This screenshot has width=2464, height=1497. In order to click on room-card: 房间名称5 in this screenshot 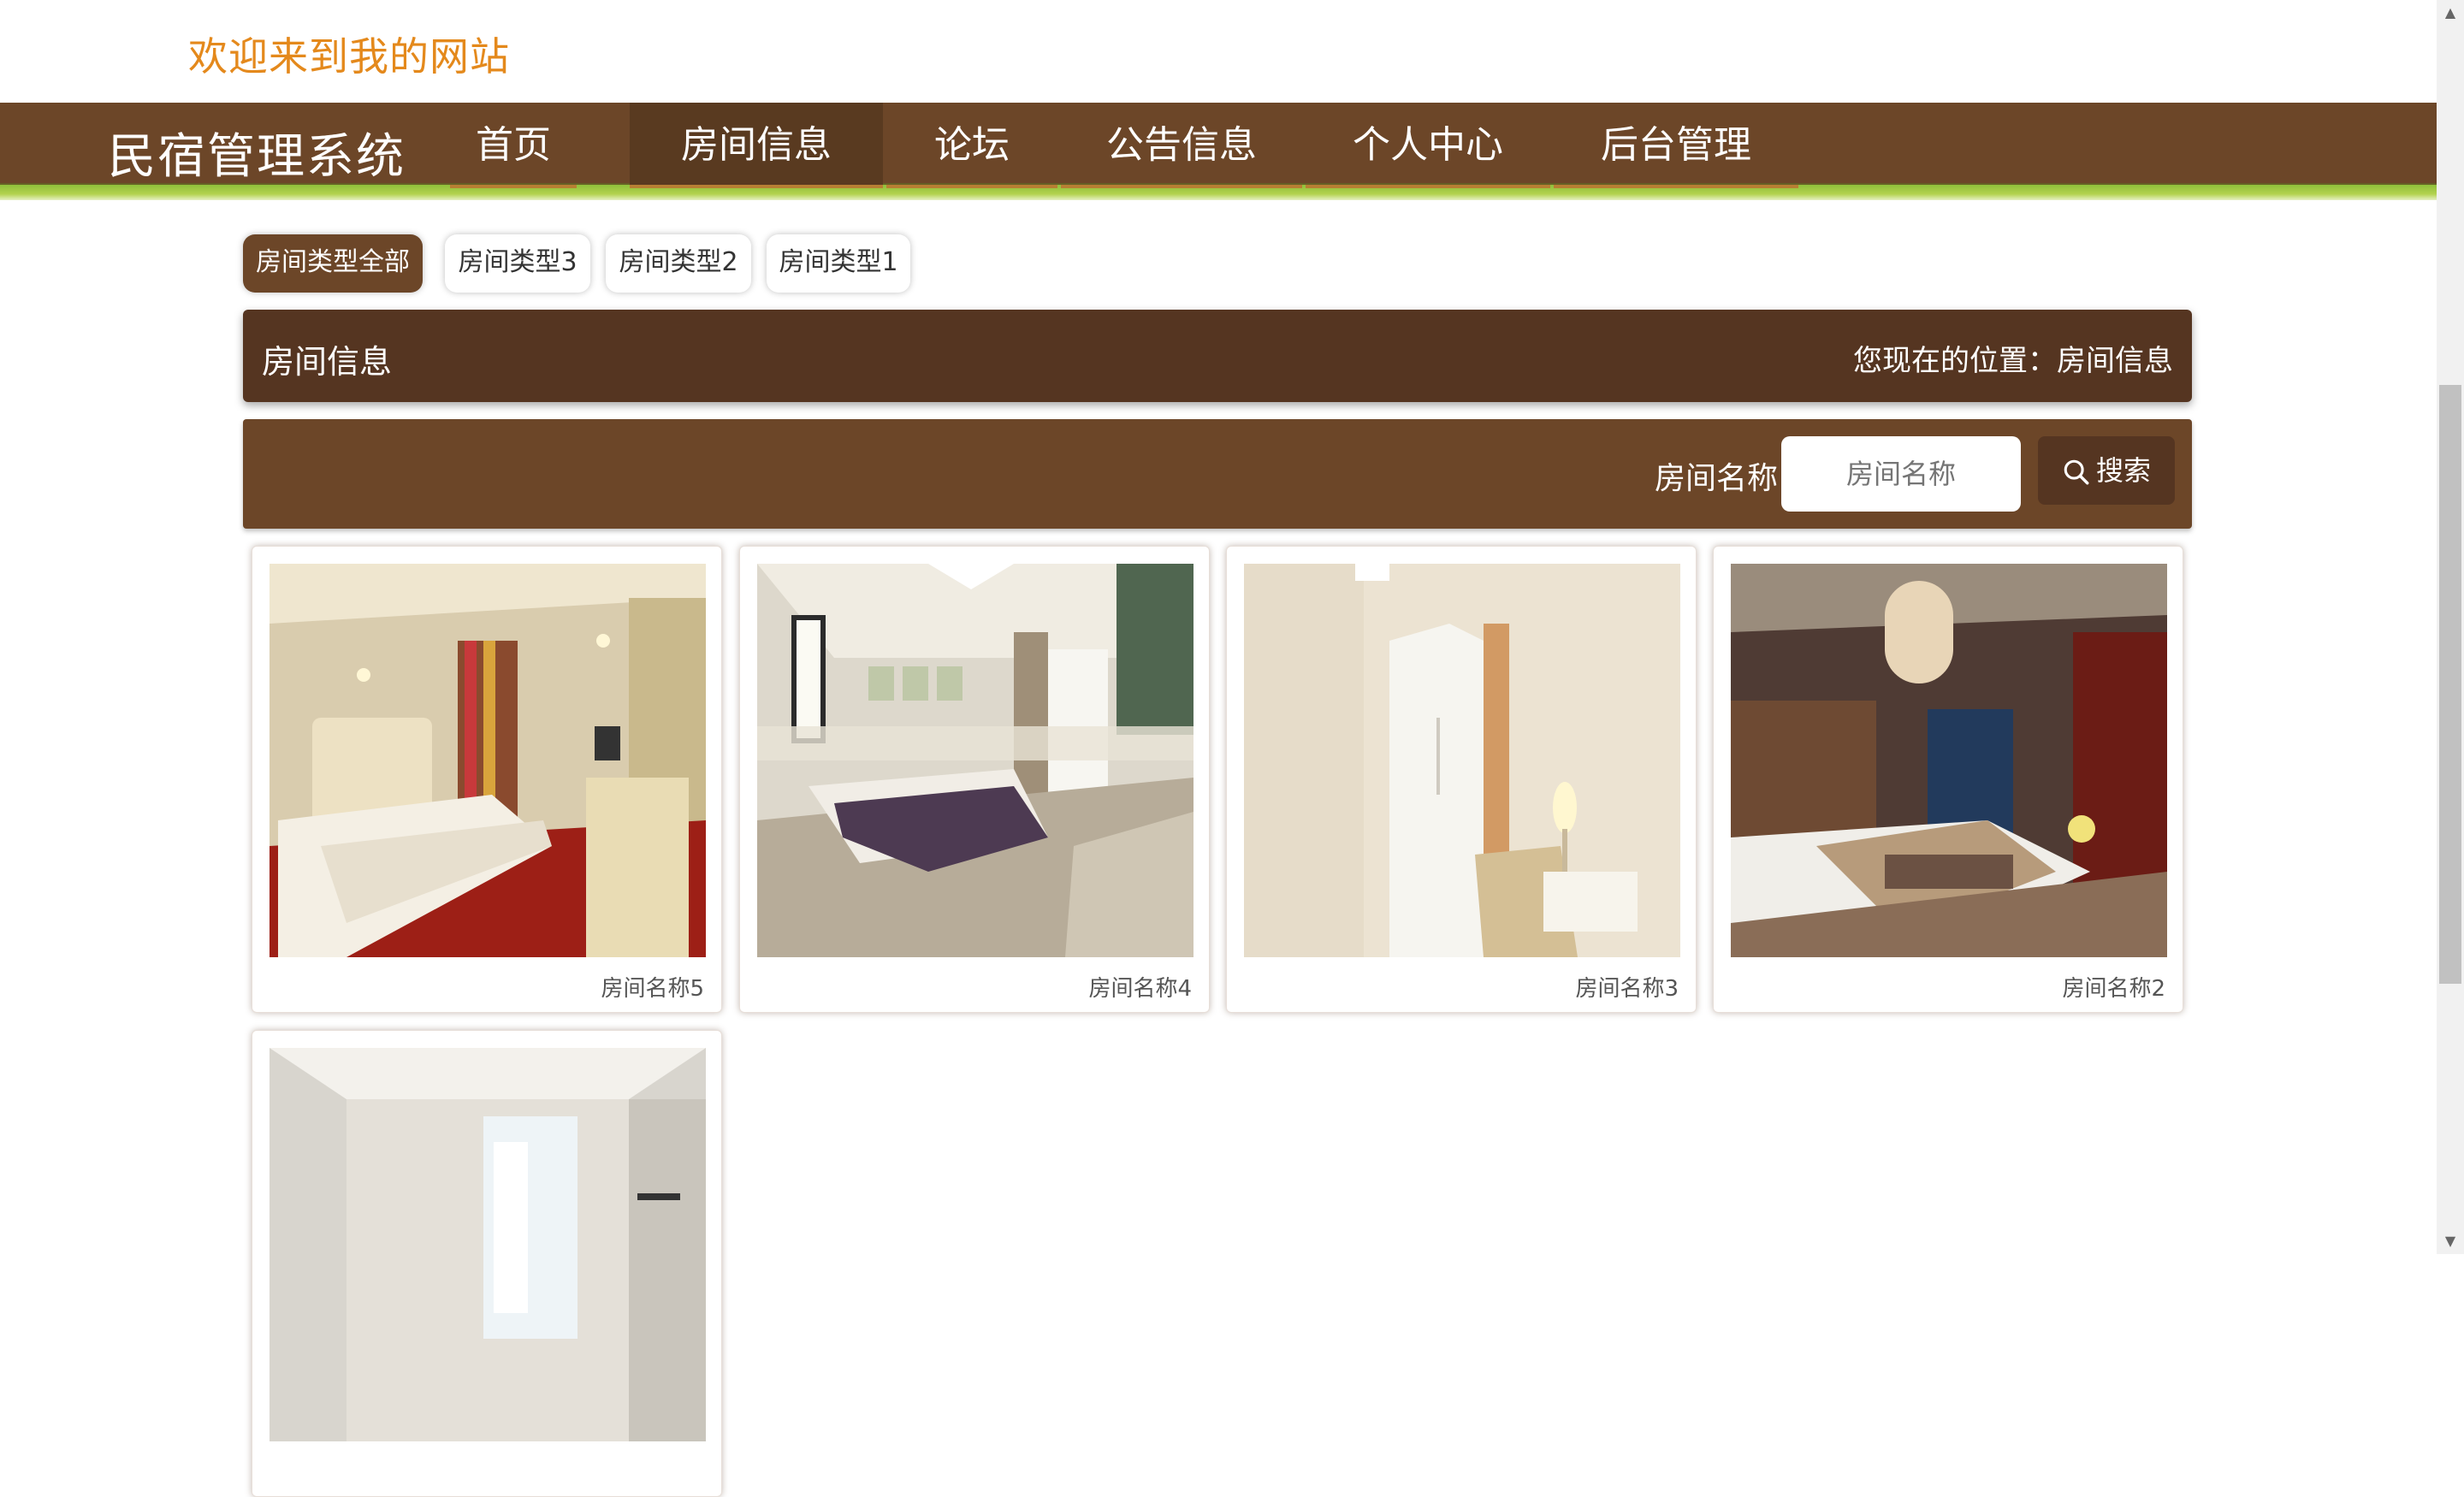, I will do `click(487, 779)`.